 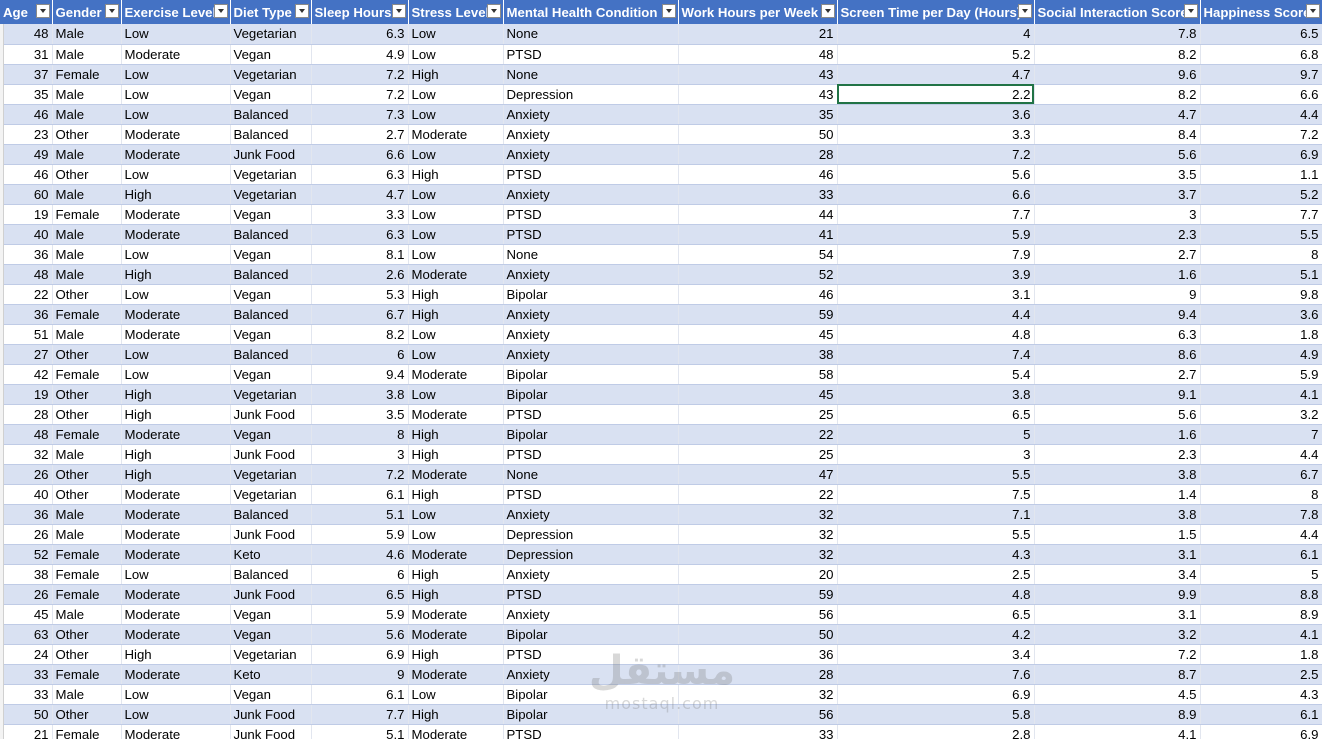 What do you see at coordinates (758, 234) in the screenshot?
I see `table-cell: 41` at bounding box center [758, 234].